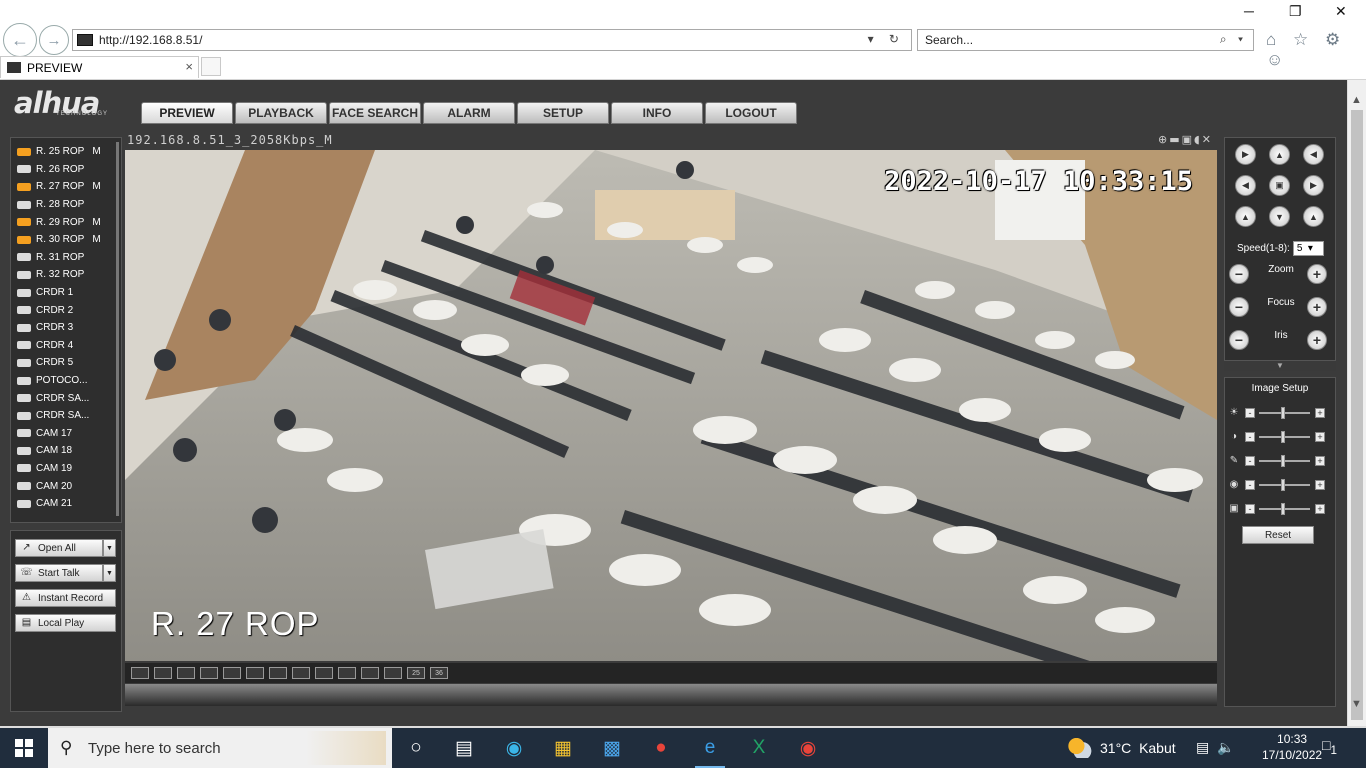 This screenshot has height=768, width=1366. Describe the element at coordinates (1206, 747) in the screenshot. I see `network-icon: ▤` at that location.